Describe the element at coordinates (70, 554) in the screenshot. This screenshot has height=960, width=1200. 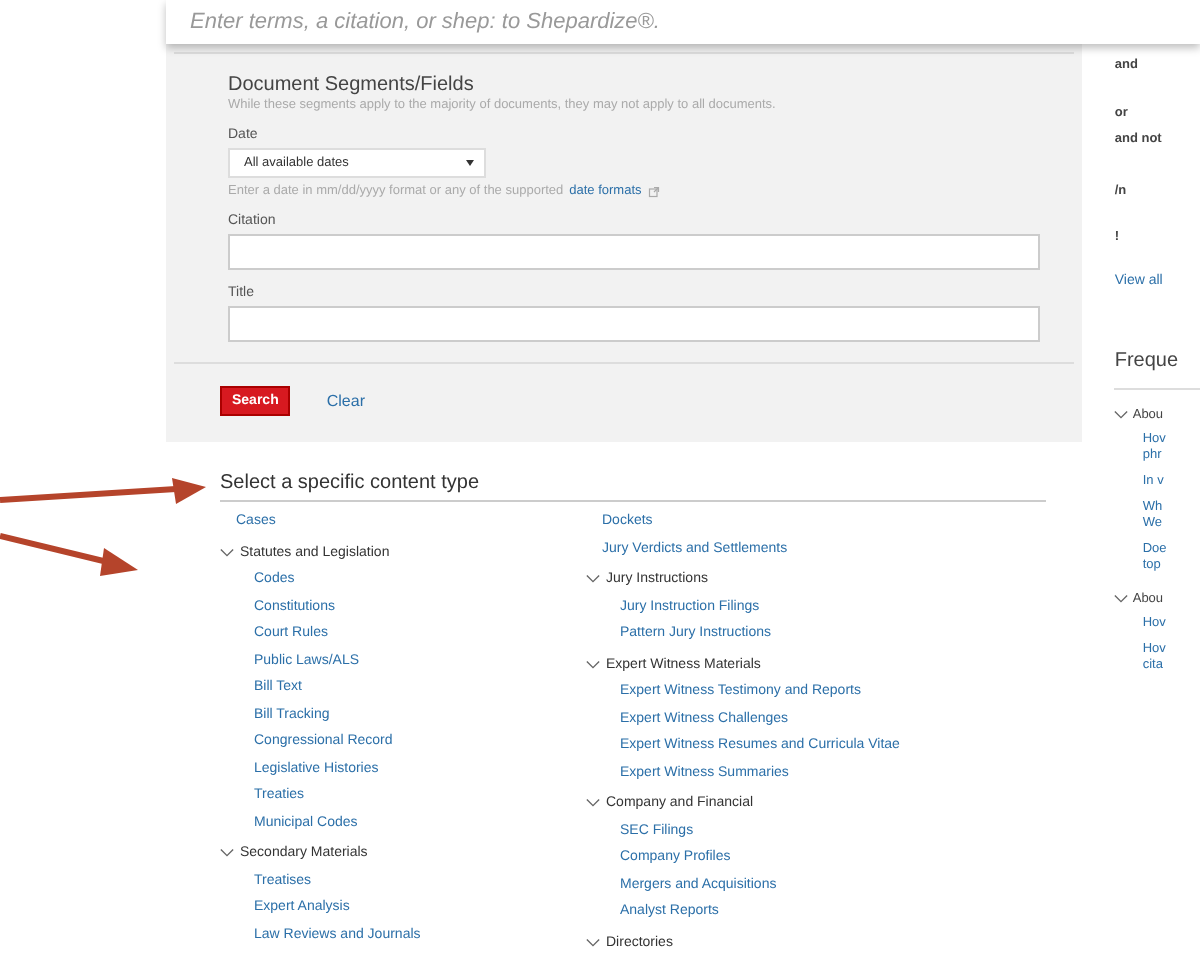
I see `arrow-annotation` at that location.